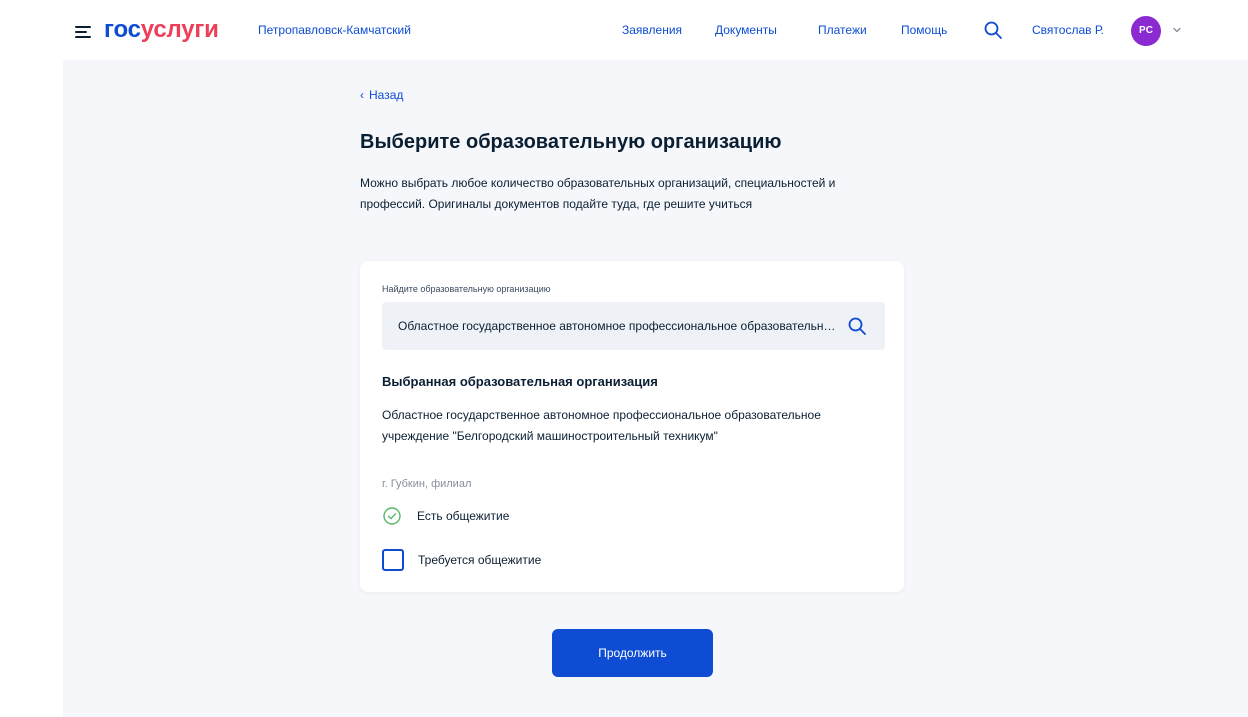 The width and height of the screenshot is (1248, 717). I want to click on nav-help: Помощь, so click(924, 30).